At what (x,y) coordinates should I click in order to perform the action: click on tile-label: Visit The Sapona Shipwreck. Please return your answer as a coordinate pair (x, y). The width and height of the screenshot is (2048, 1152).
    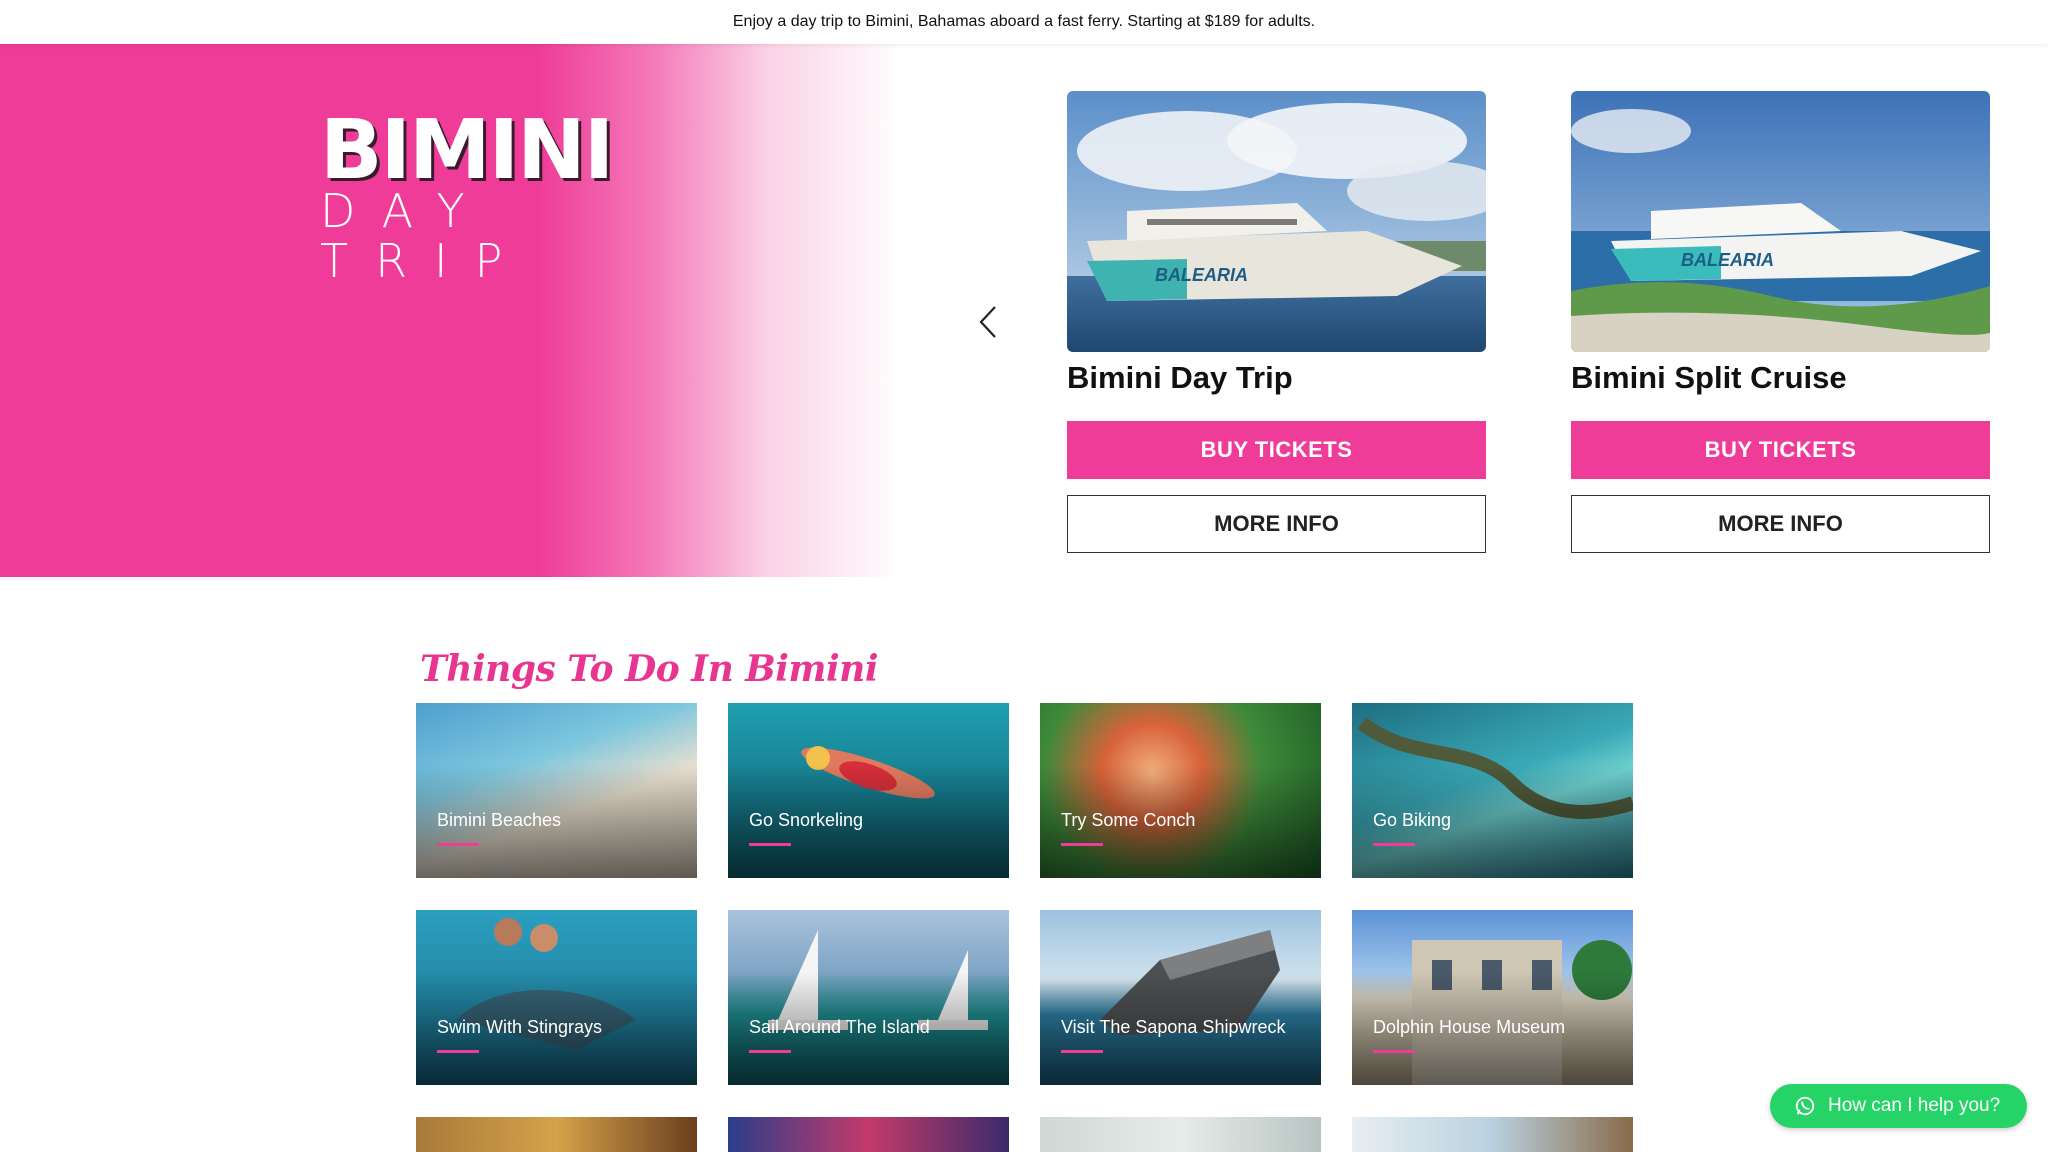
    Looking at the image, I should click on (1173, 1027).